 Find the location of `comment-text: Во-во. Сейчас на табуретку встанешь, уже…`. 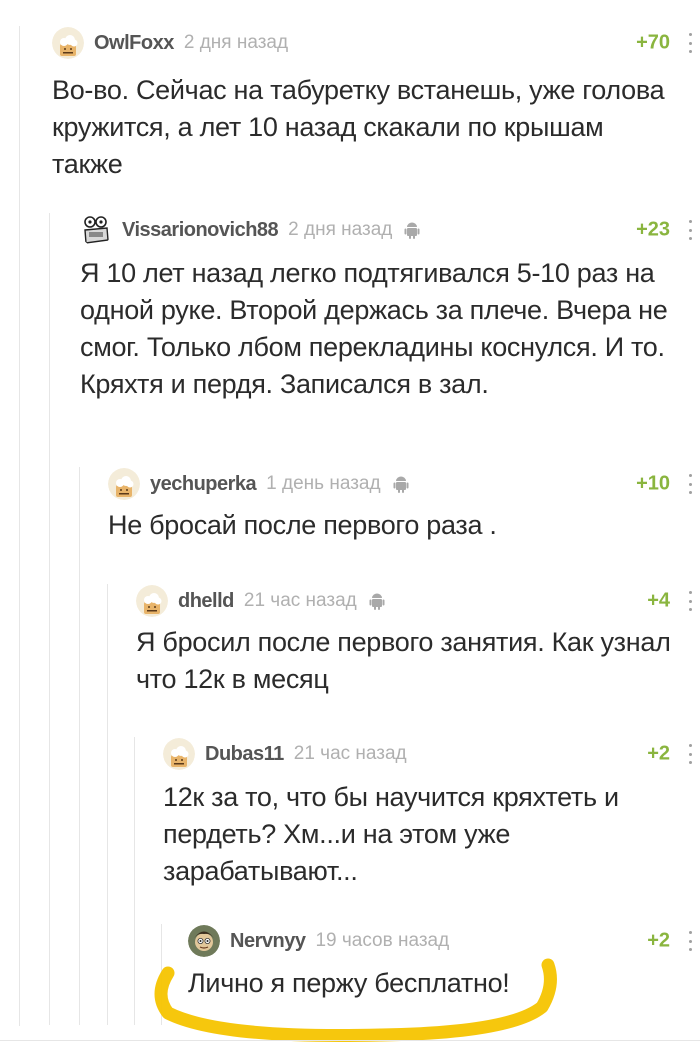

comment-text: Во-во. Сейчас на табуретку встанешь, уже… is located at coordinates (358, 127).